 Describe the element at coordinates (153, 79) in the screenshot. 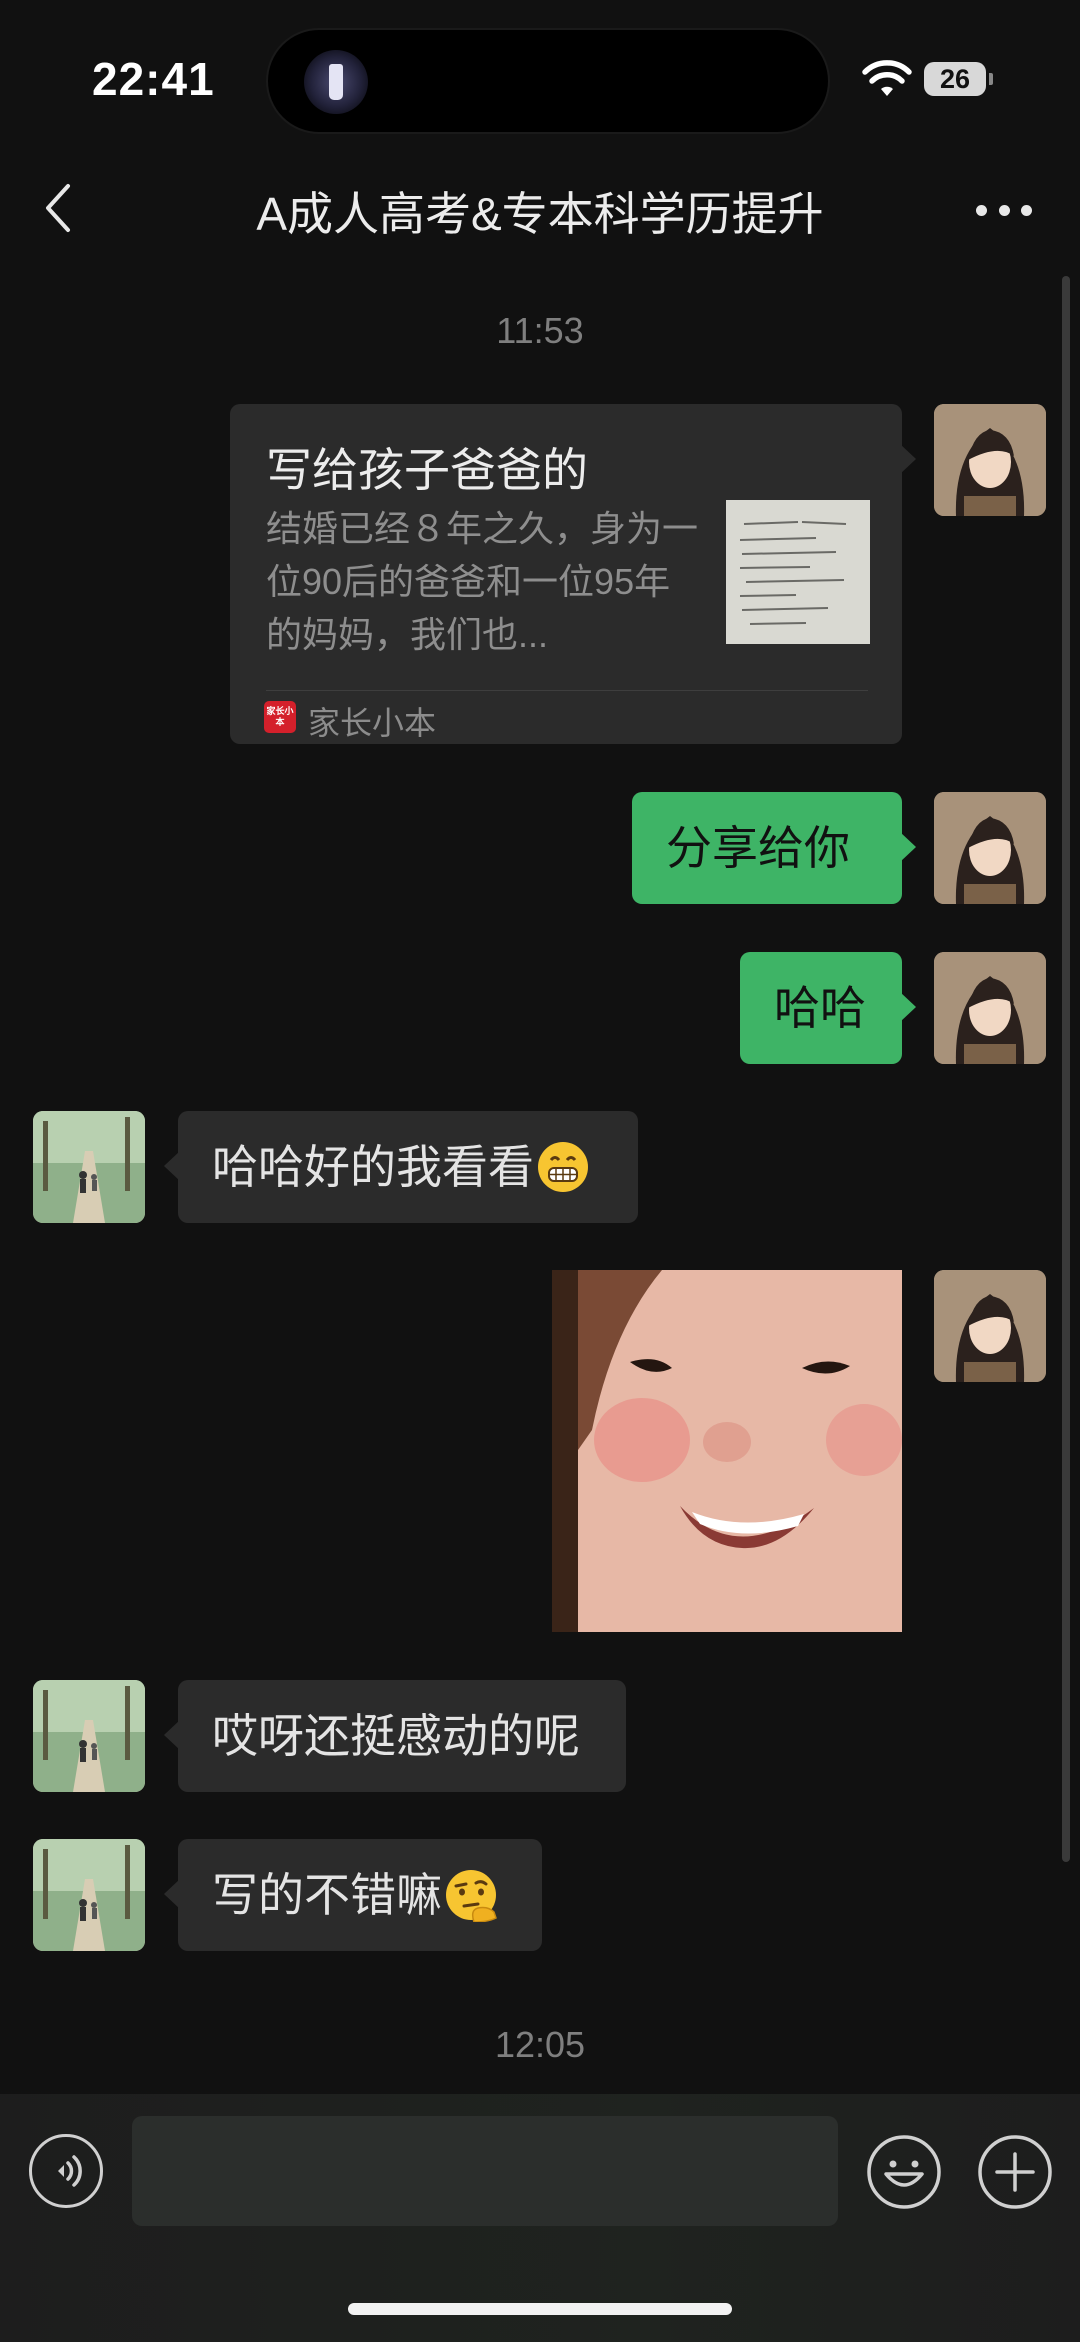

I see `status-time: 22:41` at that location.